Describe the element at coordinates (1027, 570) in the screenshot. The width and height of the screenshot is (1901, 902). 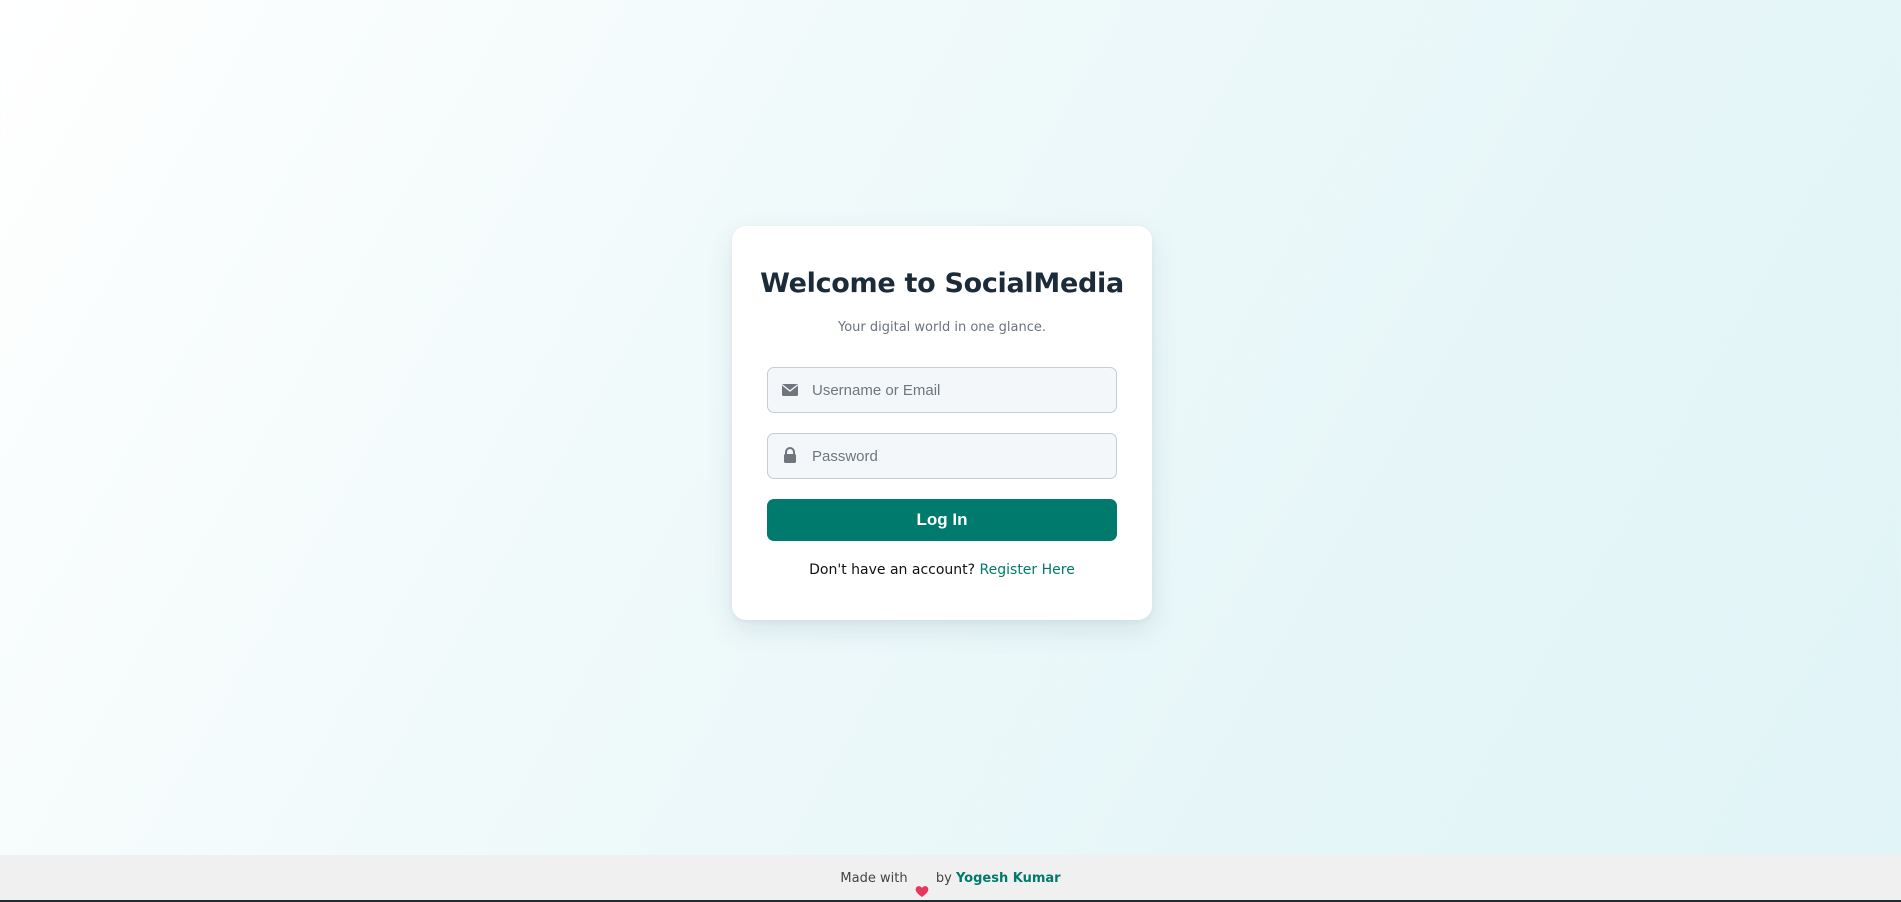
I see `register-link: Register Here` at that location.